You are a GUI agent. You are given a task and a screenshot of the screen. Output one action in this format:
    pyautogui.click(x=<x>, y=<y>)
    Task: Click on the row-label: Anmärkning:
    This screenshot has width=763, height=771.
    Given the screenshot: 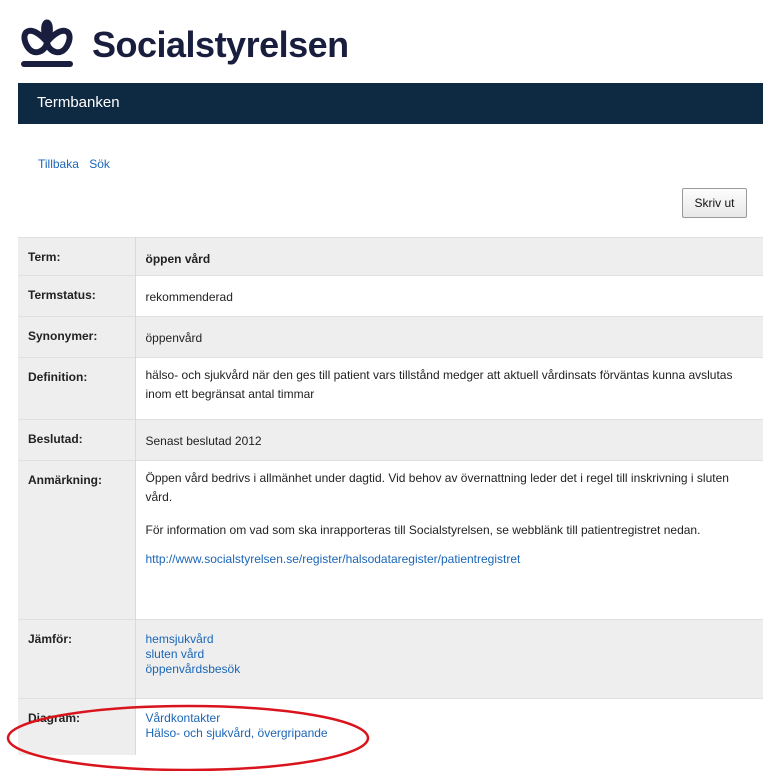 What is the action you would take?
    pyautogui.click(x=77, y=540)
    